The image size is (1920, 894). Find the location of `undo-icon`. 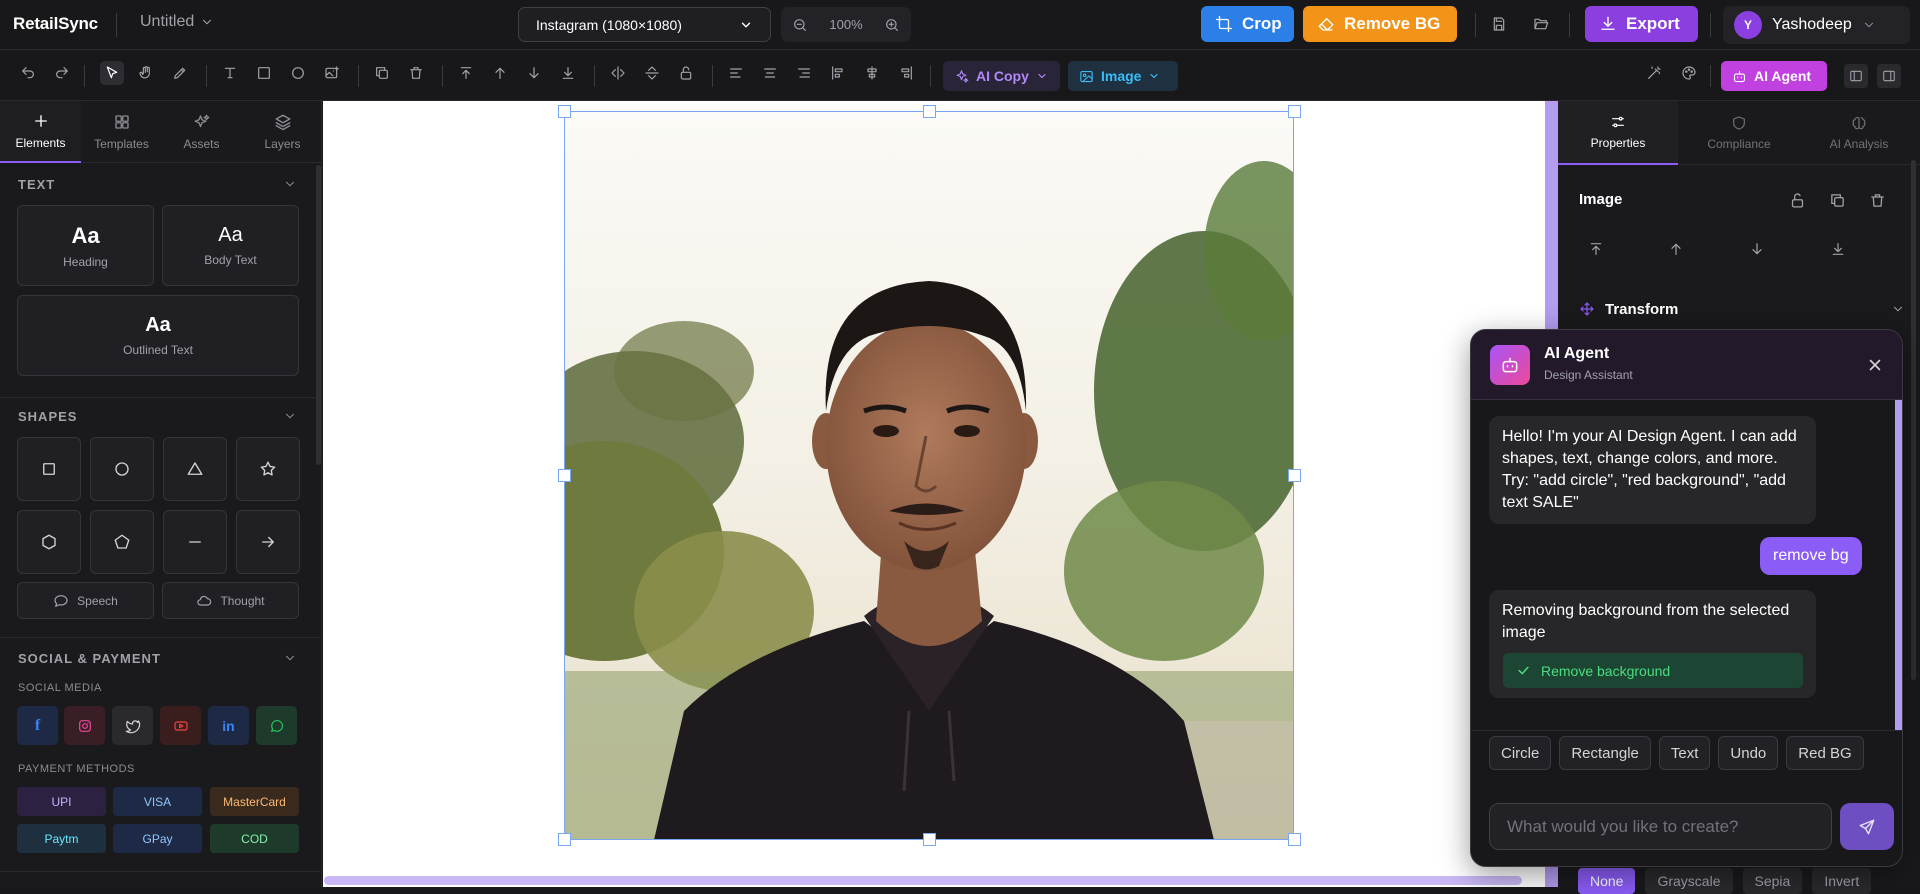

undo-icon is located at coordinates (28, 73).